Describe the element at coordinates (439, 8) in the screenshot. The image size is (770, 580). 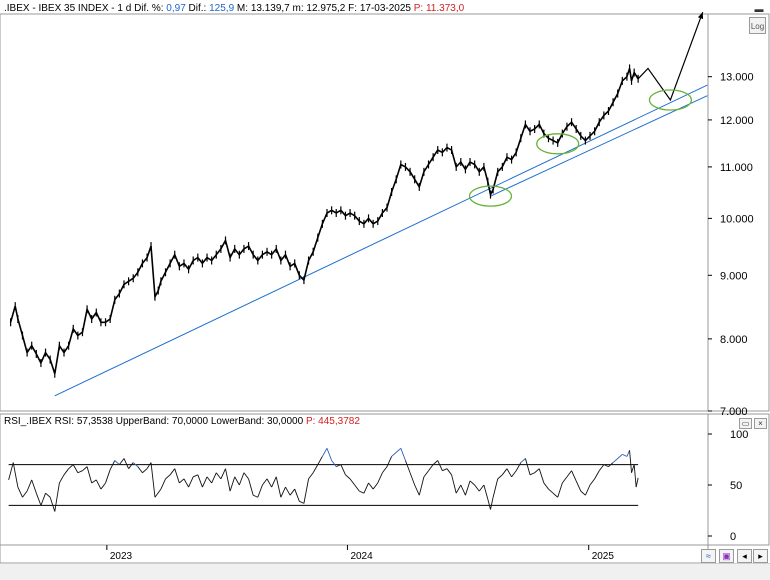
I see `cursor-price-value: P: 11.373,0` at that location.